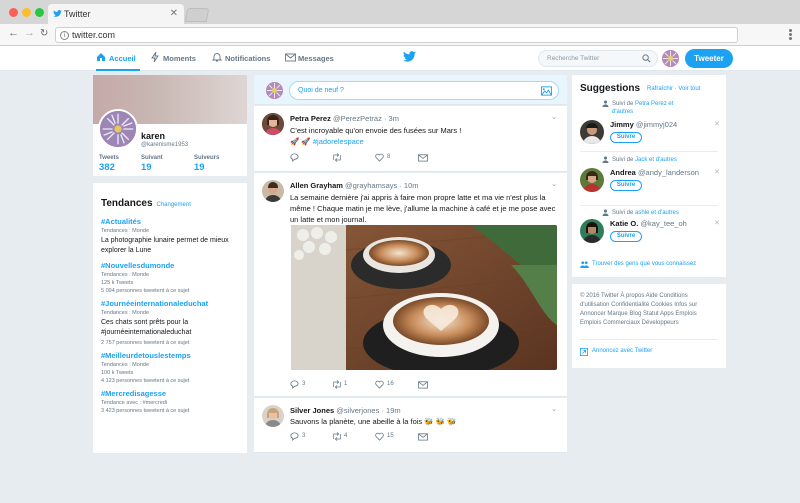 The image size is (800, 503). What do you see at coordinates (396, 35) in the screenshot?
I see `url-field: i twitter.com` at bounding box center [396, 35].